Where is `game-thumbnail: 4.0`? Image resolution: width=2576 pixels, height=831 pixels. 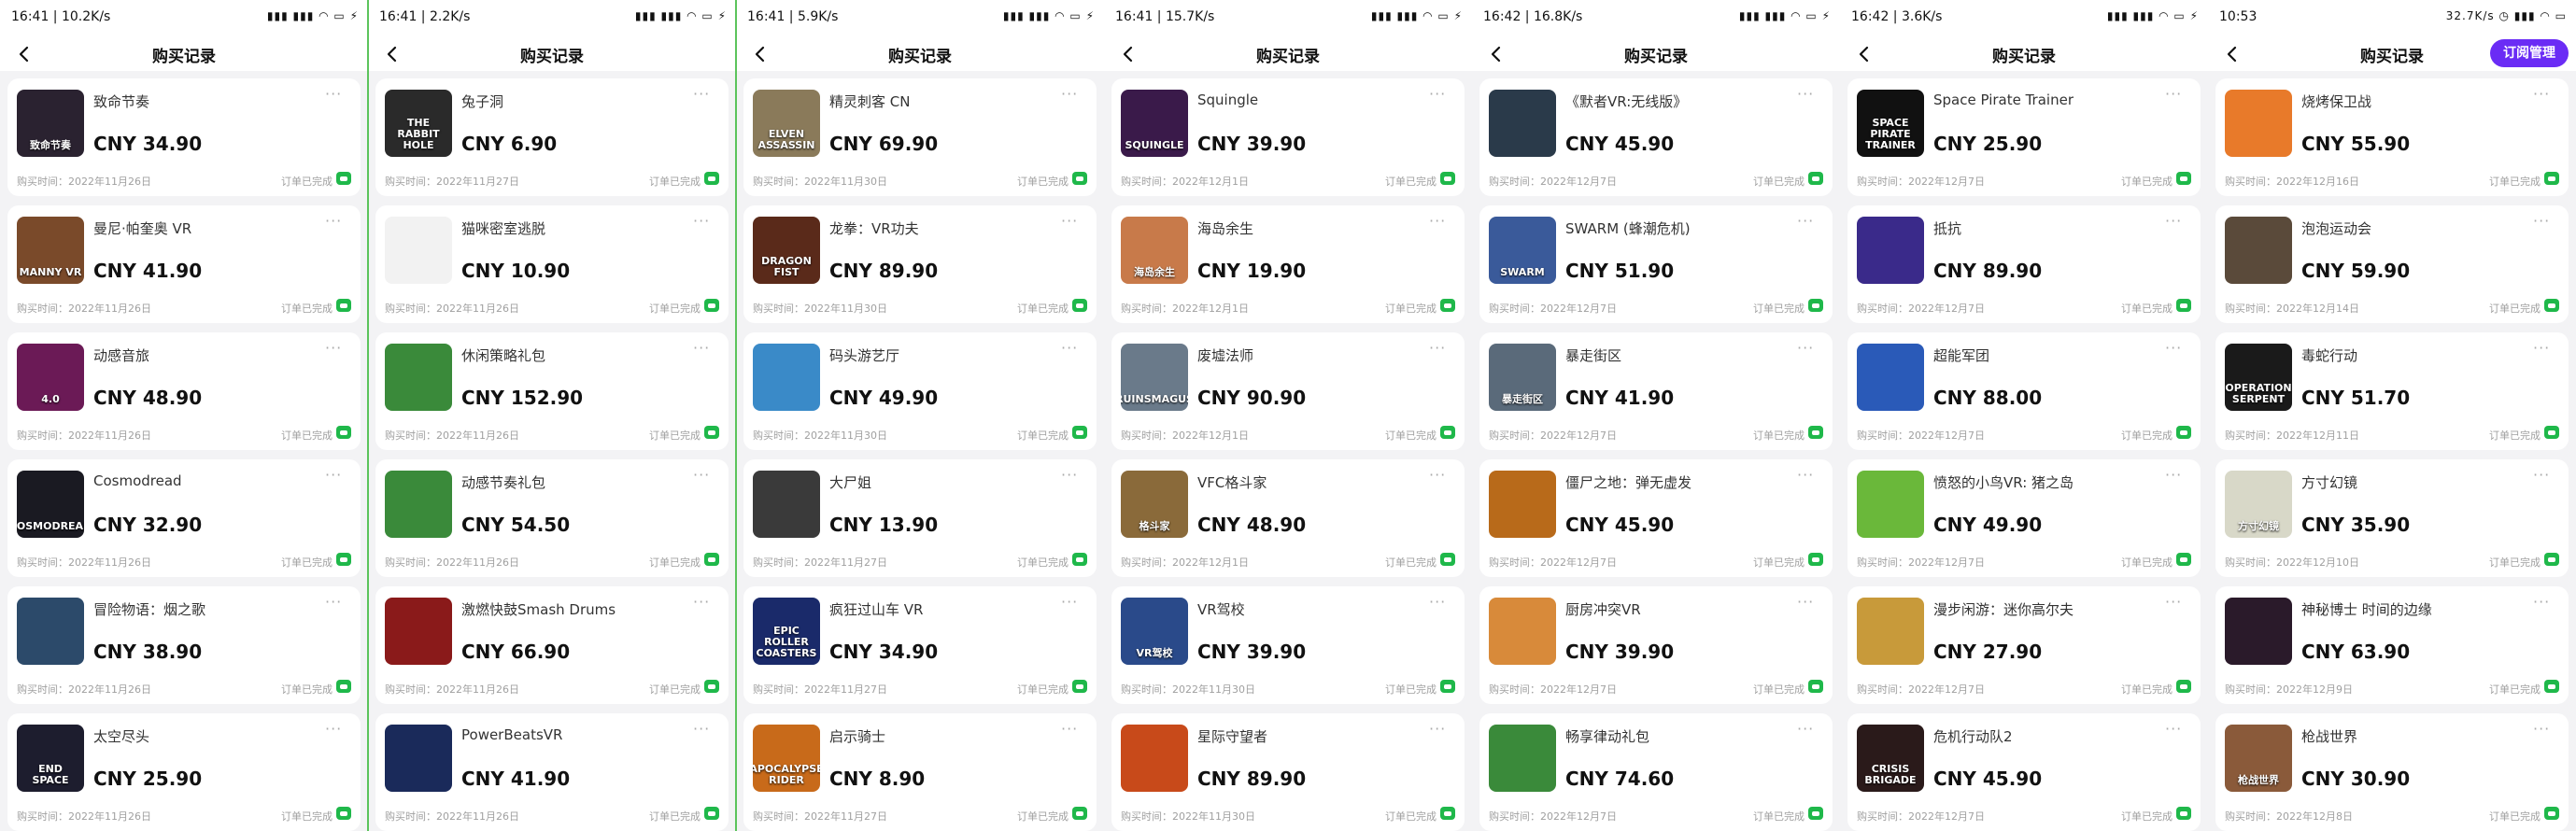
game-thumbnail: 4.0 is located at coordinates (50, 377).